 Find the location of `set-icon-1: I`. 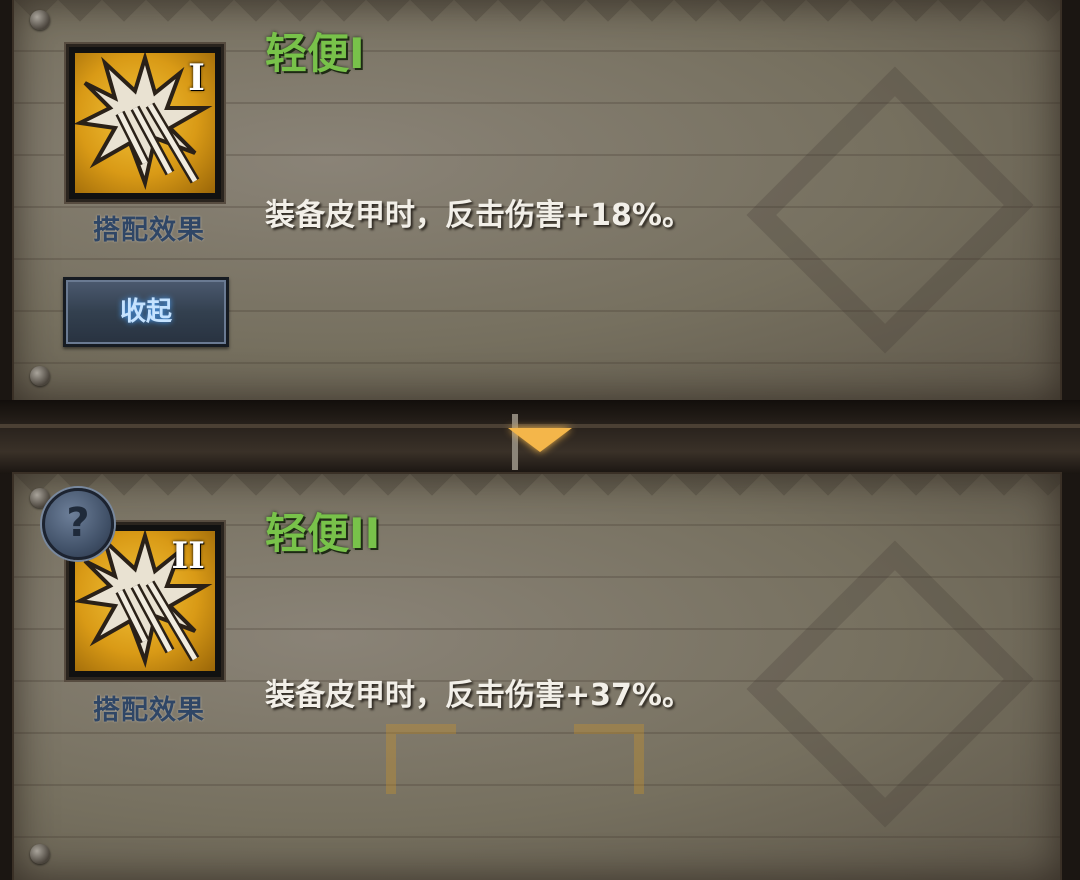

set-icon-1: I is located at coordinates (145, 123).